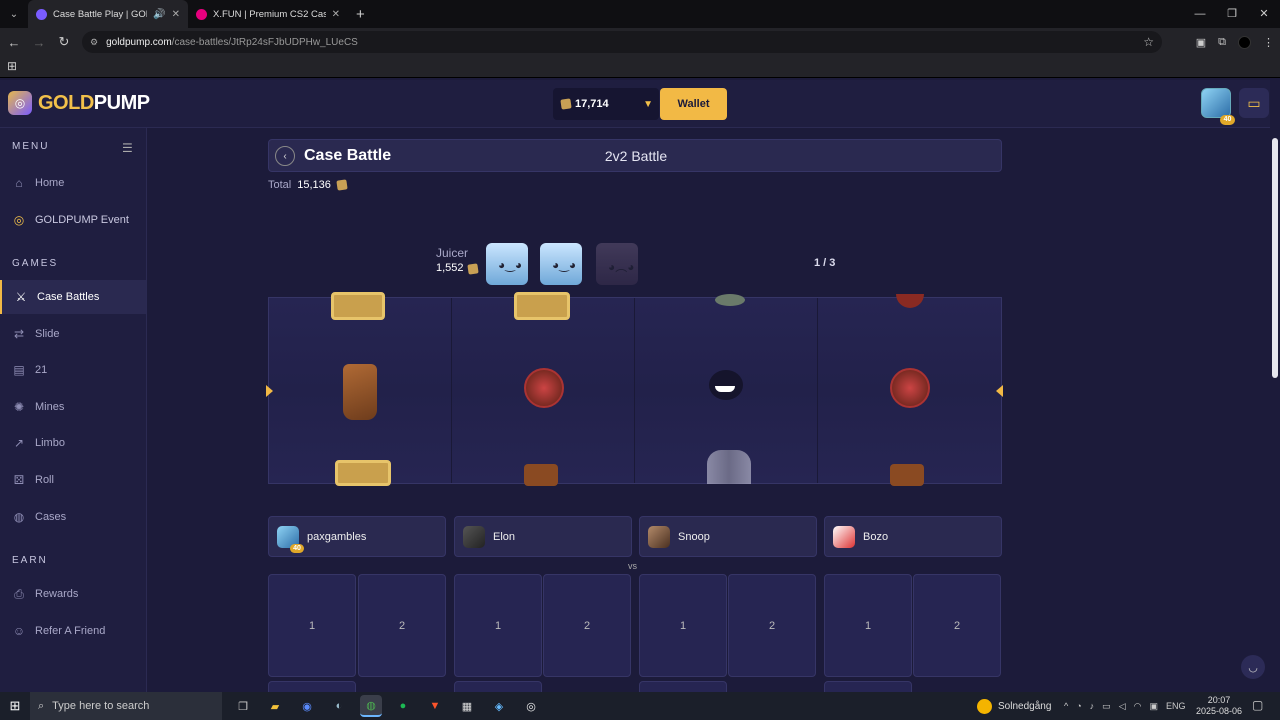  I want to click on spinner-column, so click(360, 389).